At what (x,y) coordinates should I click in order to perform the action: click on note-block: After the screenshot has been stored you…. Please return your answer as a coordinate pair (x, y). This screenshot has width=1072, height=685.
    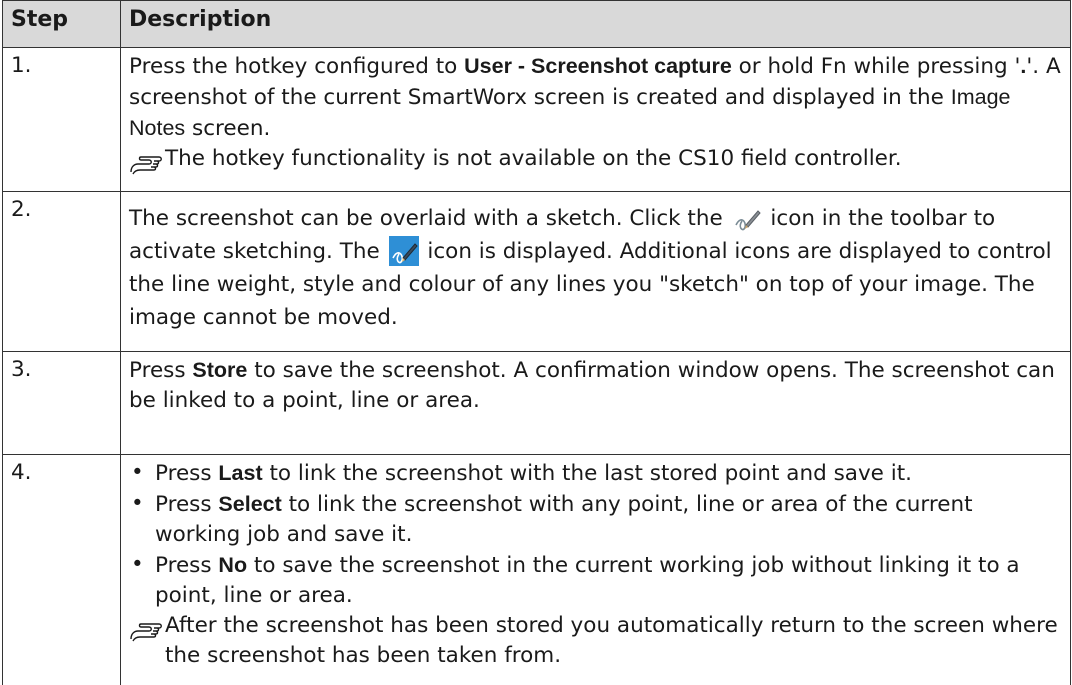
    Looking at the image, I should click on (595, 641).